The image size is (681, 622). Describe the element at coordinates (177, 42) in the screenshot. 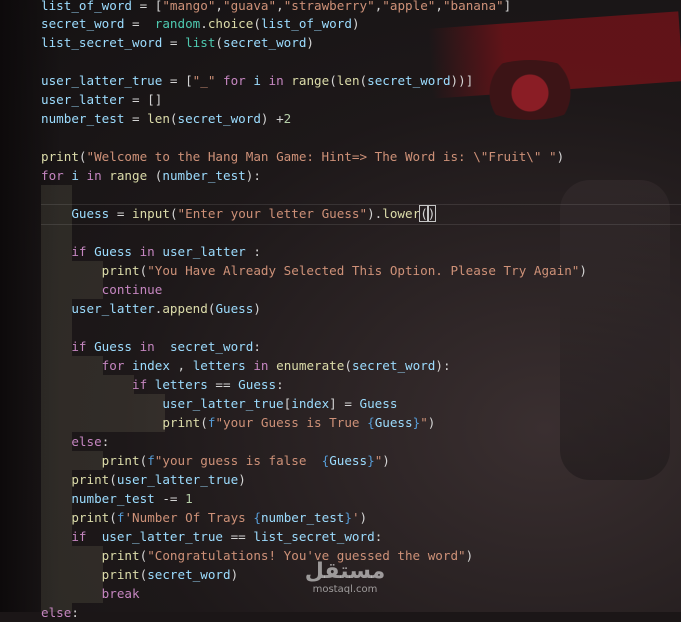

I see `code-line: list_secret_word = list(secret_word)` at that location.